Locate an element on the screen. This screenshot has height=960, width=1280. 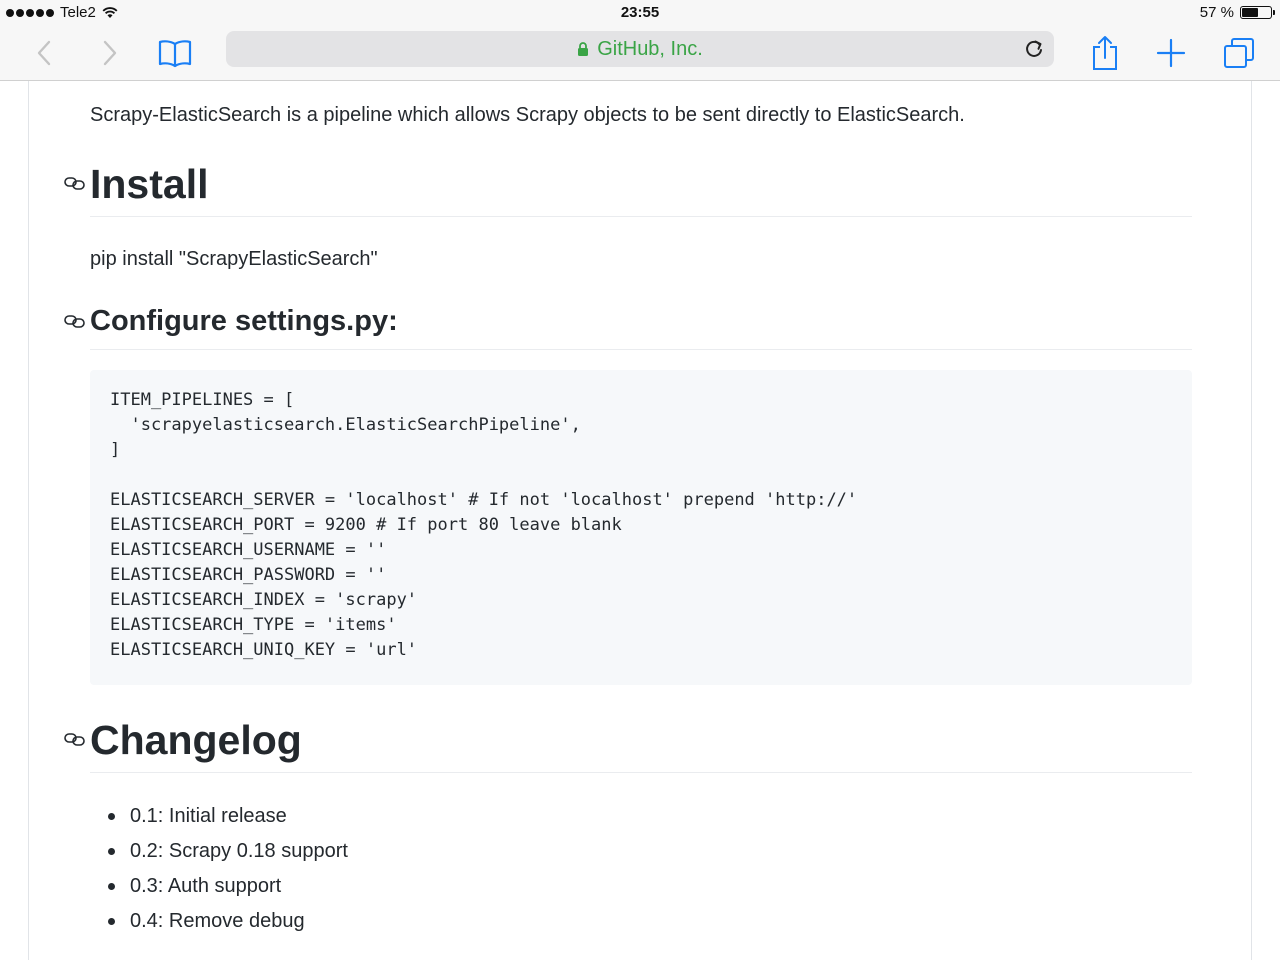
code-line: ELASTICSEARCH_TYPE = 'items' is located at coordinates (253, 625).